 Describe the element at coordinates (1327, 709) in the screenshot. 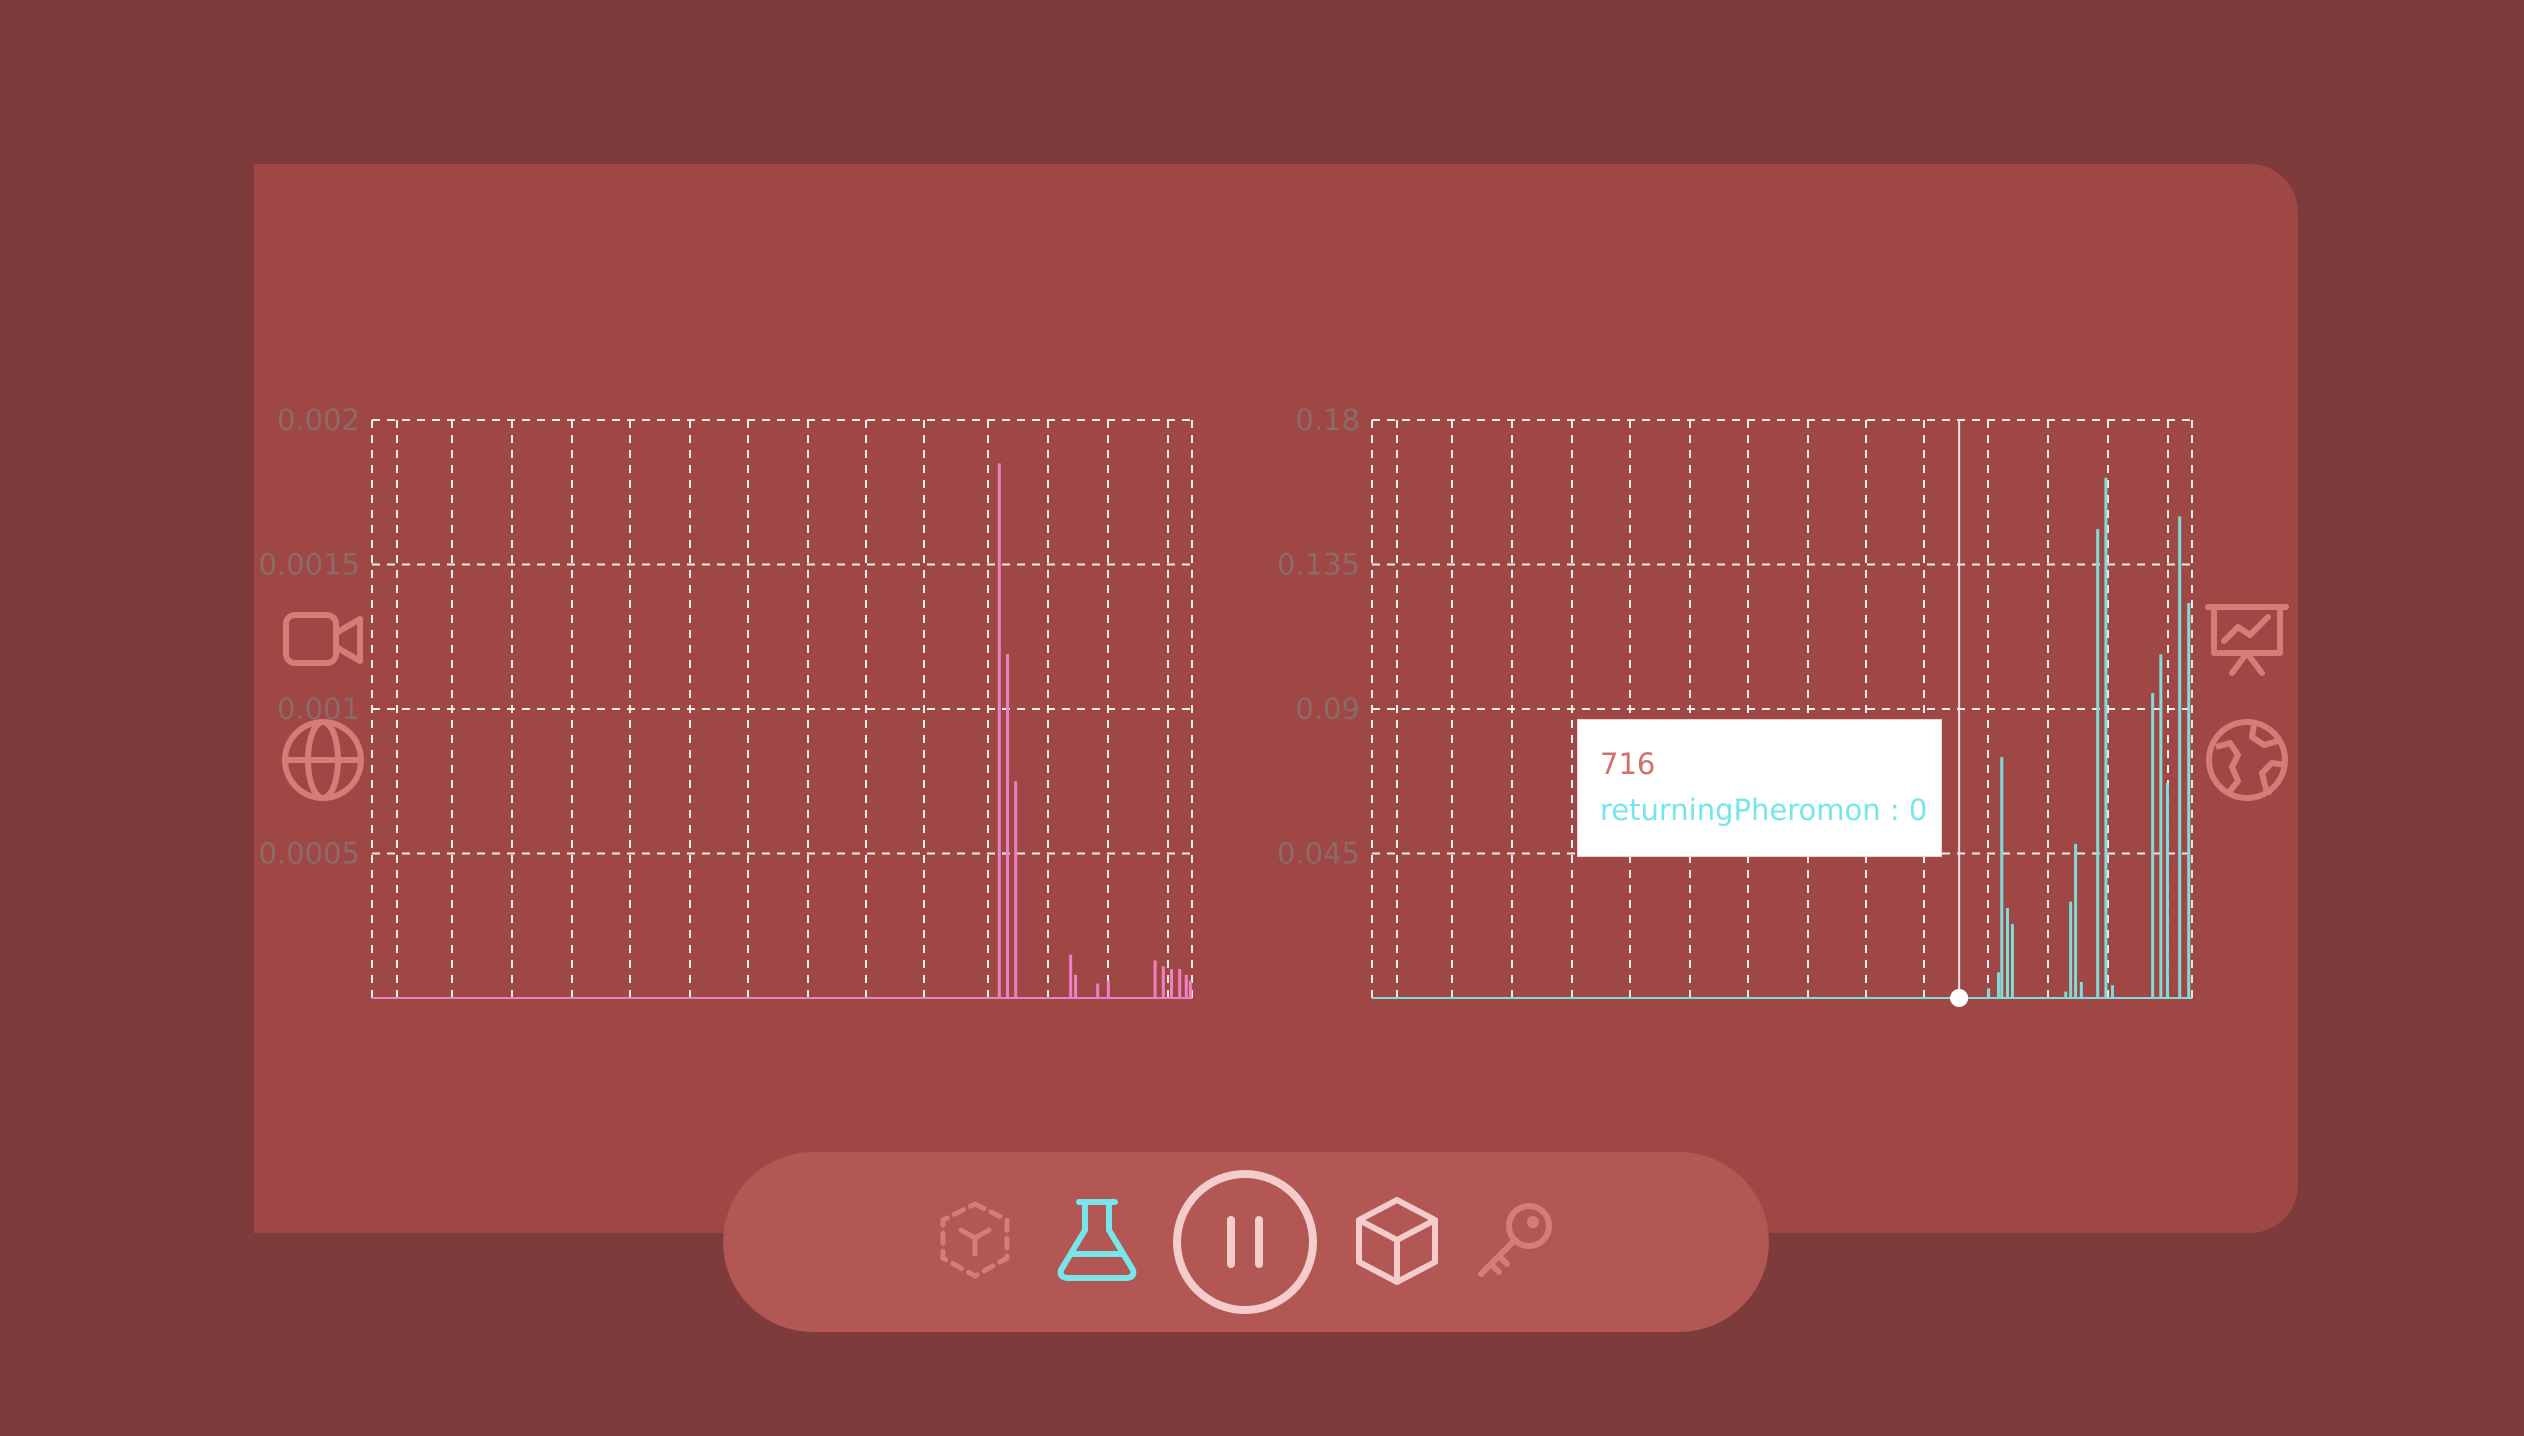

I see `y-tick-label: 0.09` at that location.